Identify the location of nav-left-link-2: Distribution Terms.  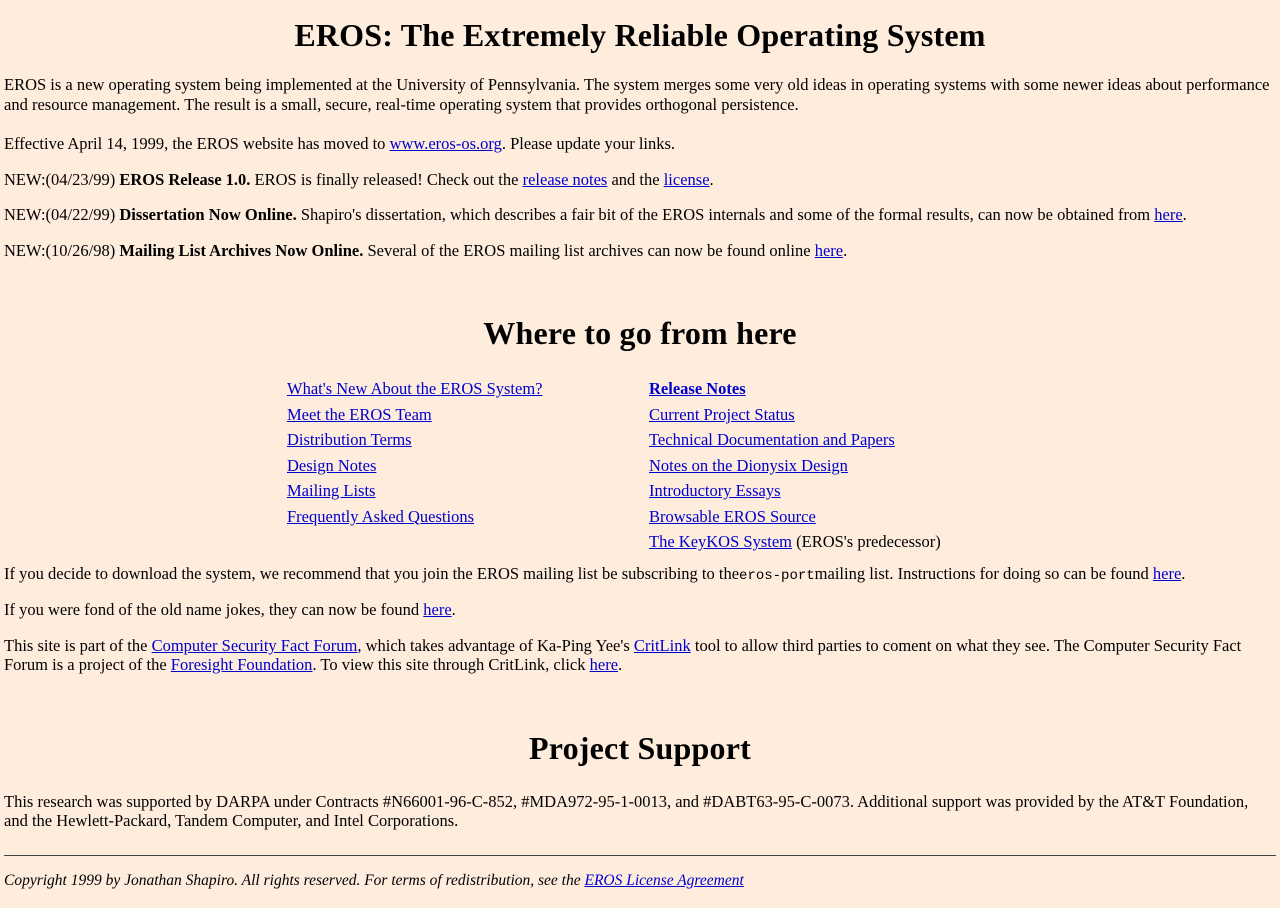
(349, 439).